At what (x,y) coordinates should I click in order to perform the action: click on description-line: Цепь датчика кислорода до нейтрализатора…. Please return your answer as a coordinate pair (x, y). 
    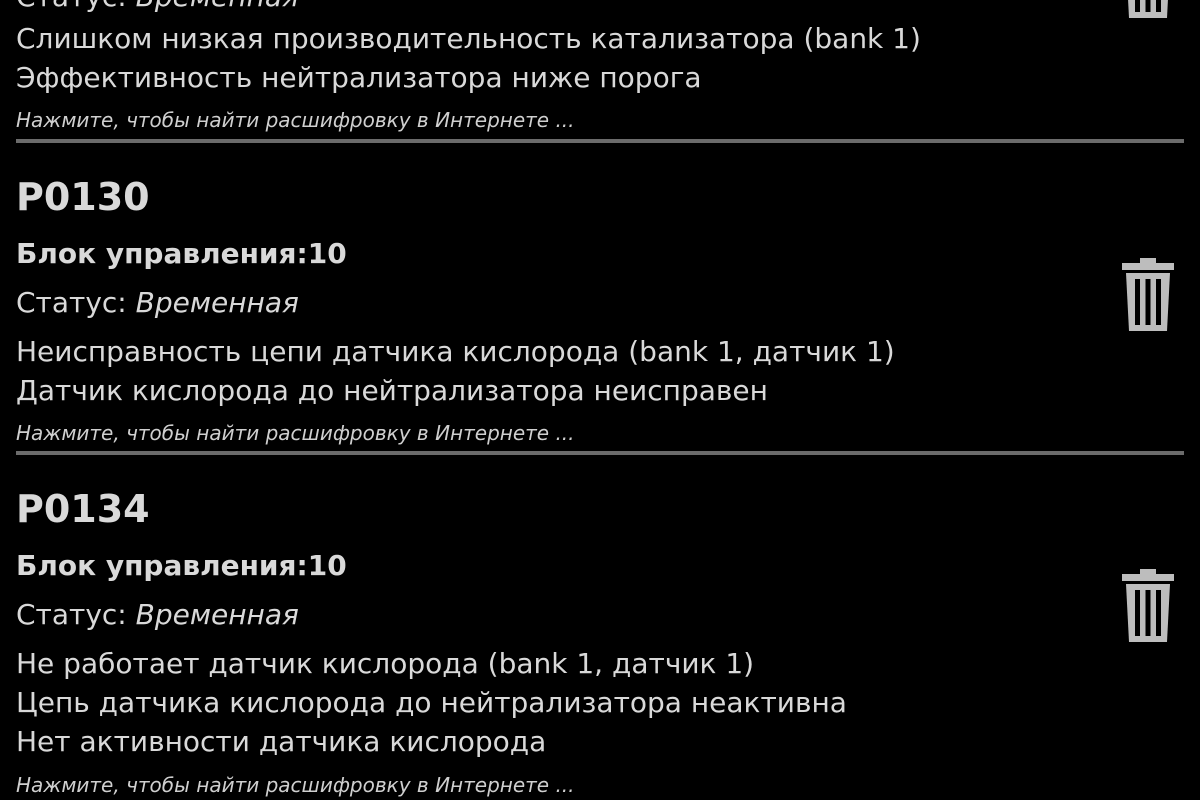
    Looking at the image, I should click on (431, 702).